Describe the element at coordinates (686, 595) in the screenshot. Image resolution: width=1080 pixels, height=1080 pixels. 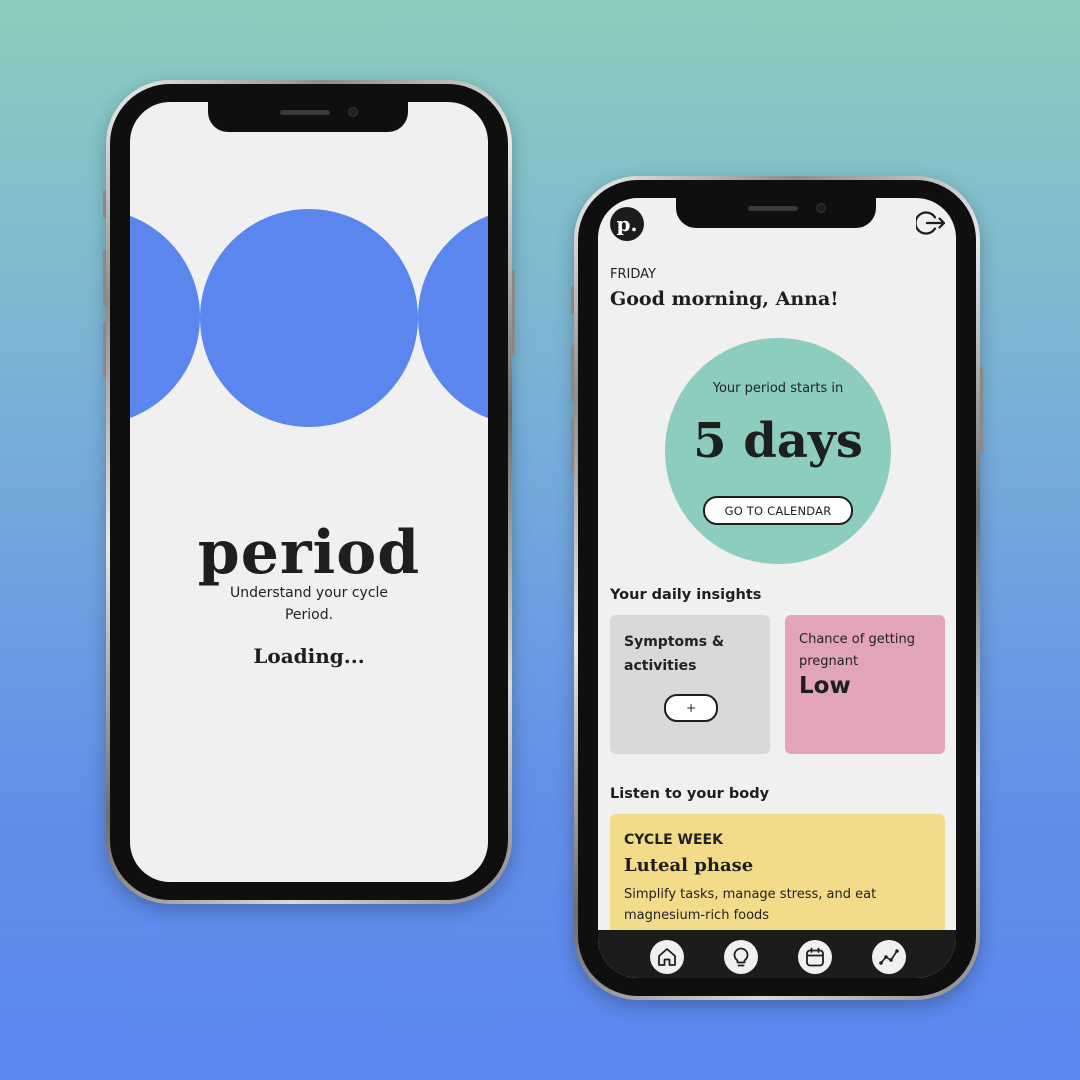
I see `insights-heading: Your daily insights` at that location.